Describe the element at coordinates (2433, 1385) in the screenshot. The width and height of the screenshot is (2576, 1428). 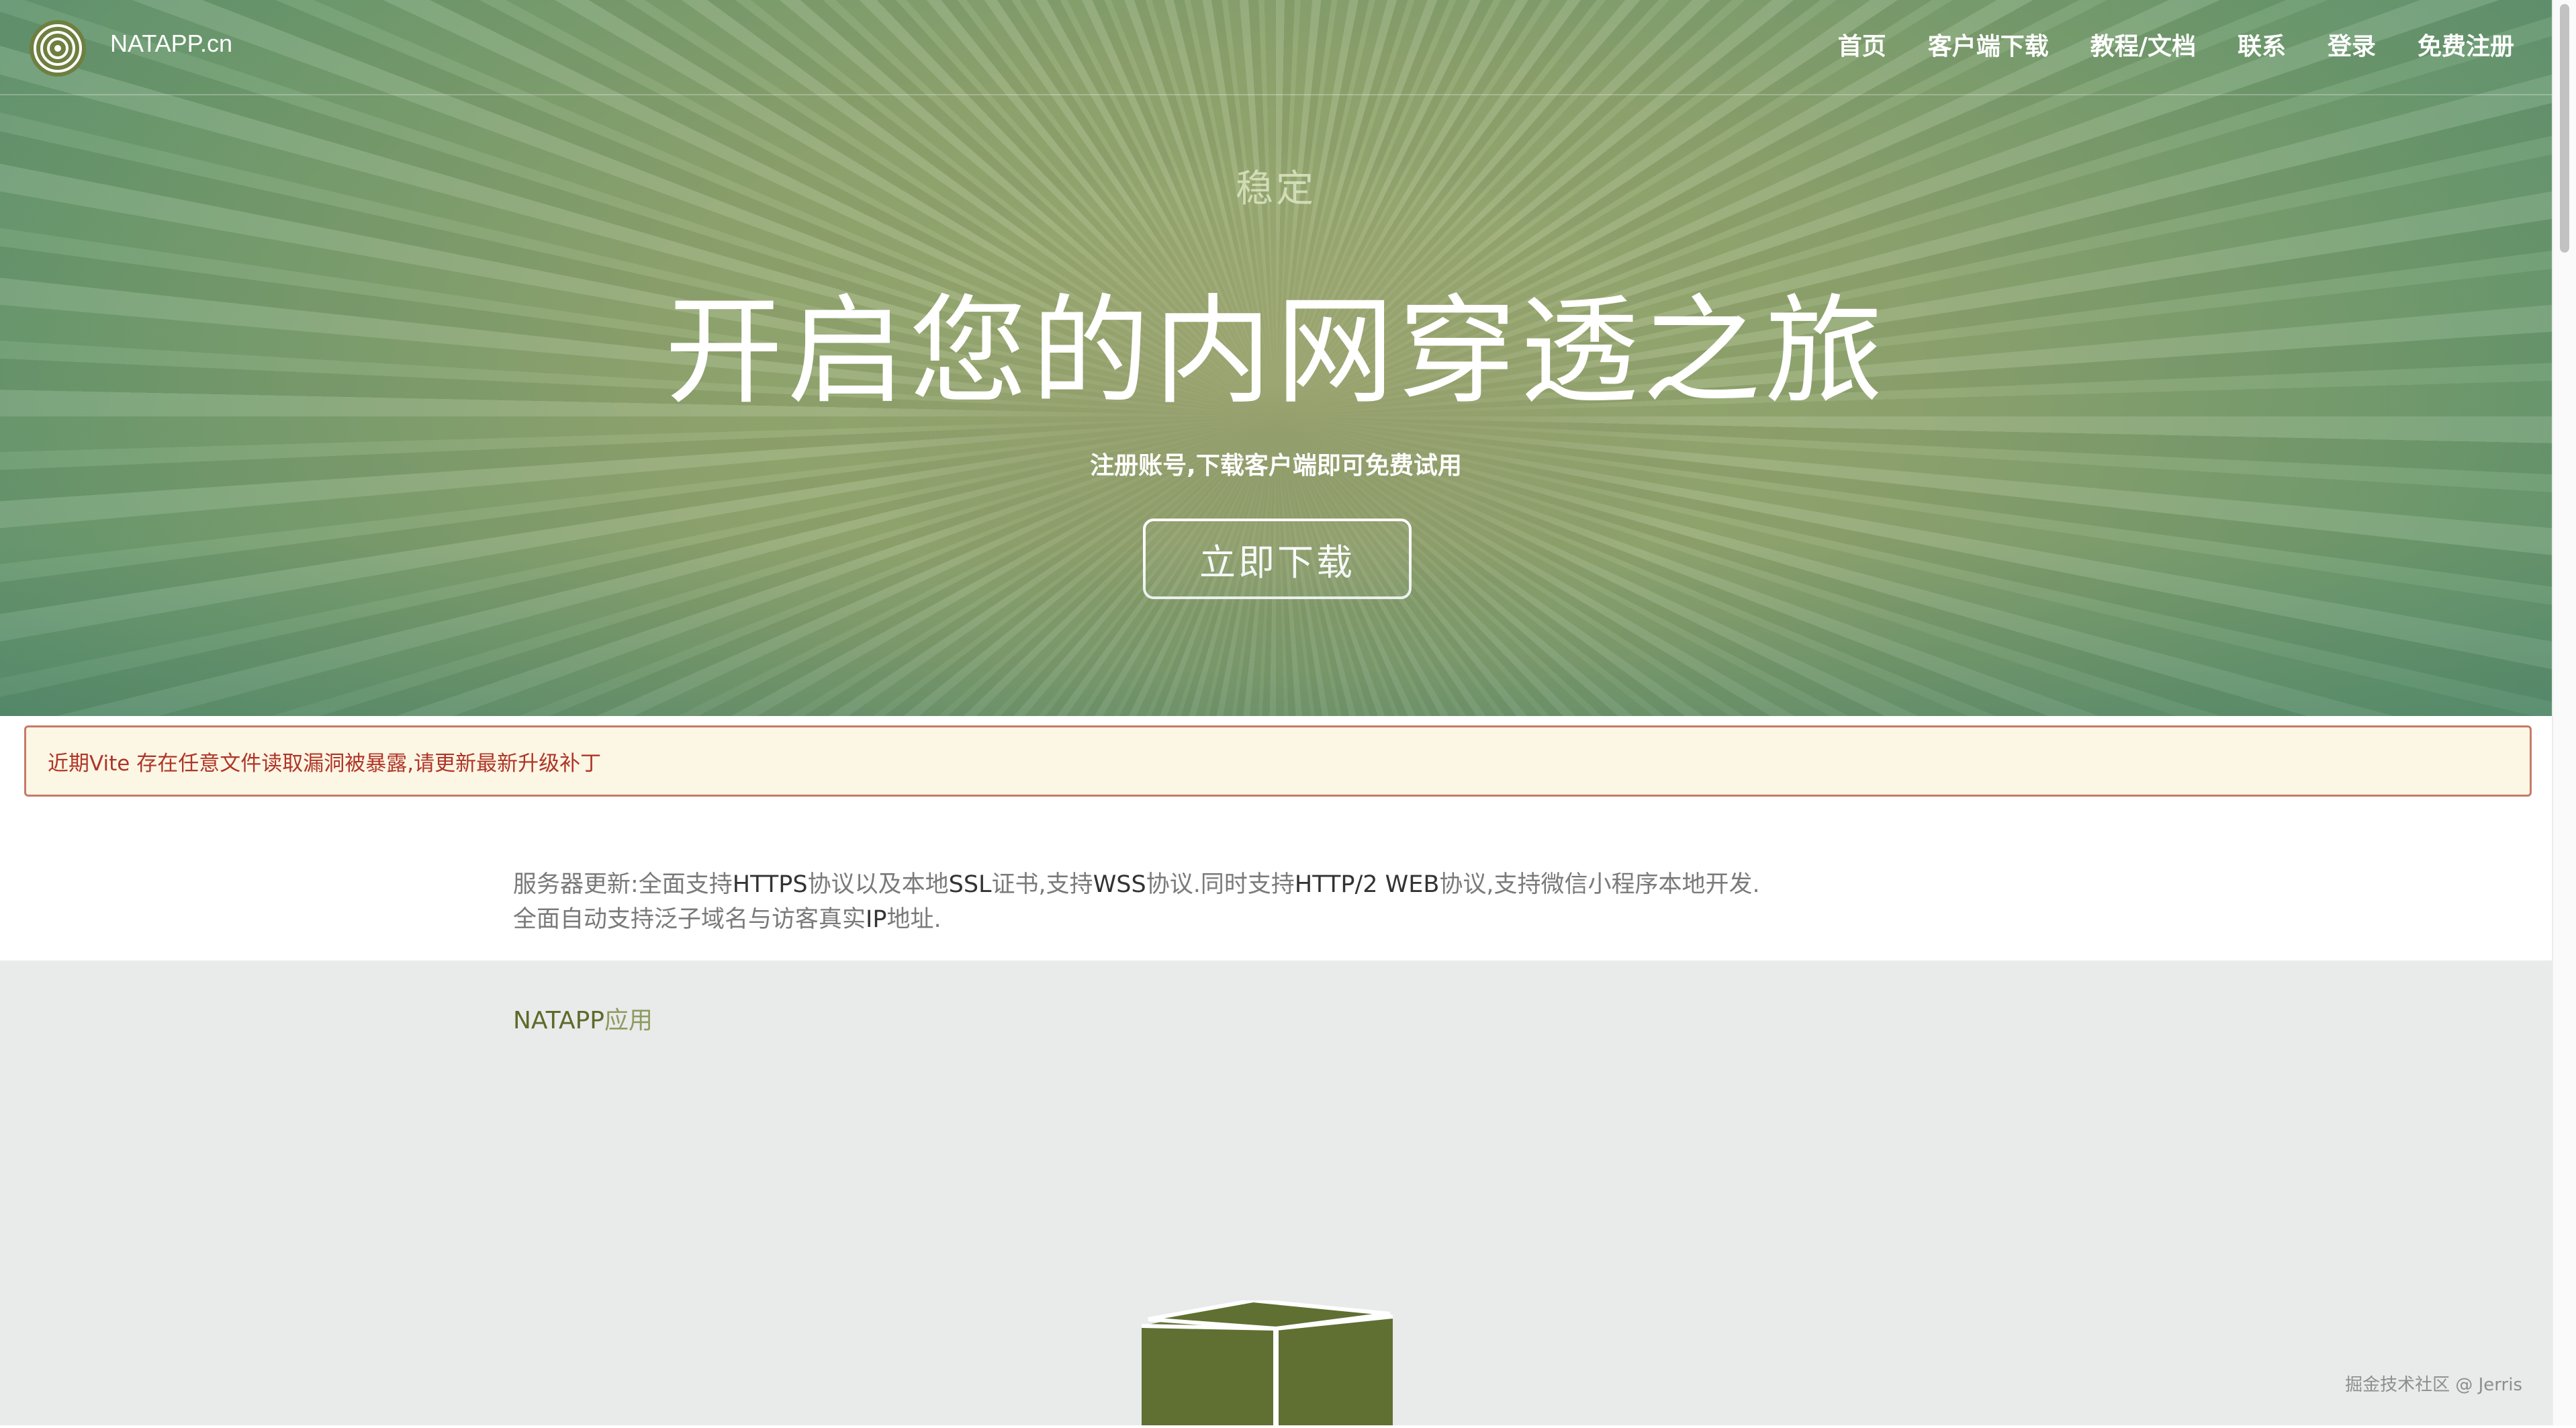
I see `watermark: 掘金技术社区 @ Jerris` at that location.